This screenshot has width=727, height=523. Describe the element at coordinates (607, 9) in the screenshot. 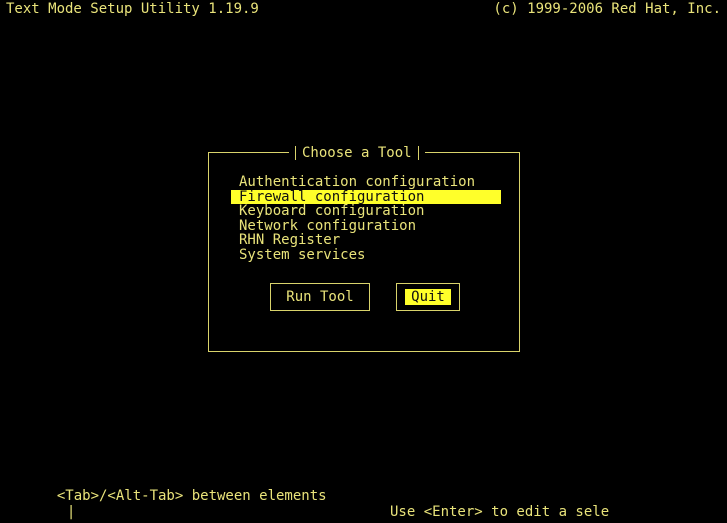

I see `copyright-text: (c) 1999-2006 Red Hat, Inc.` at that location.